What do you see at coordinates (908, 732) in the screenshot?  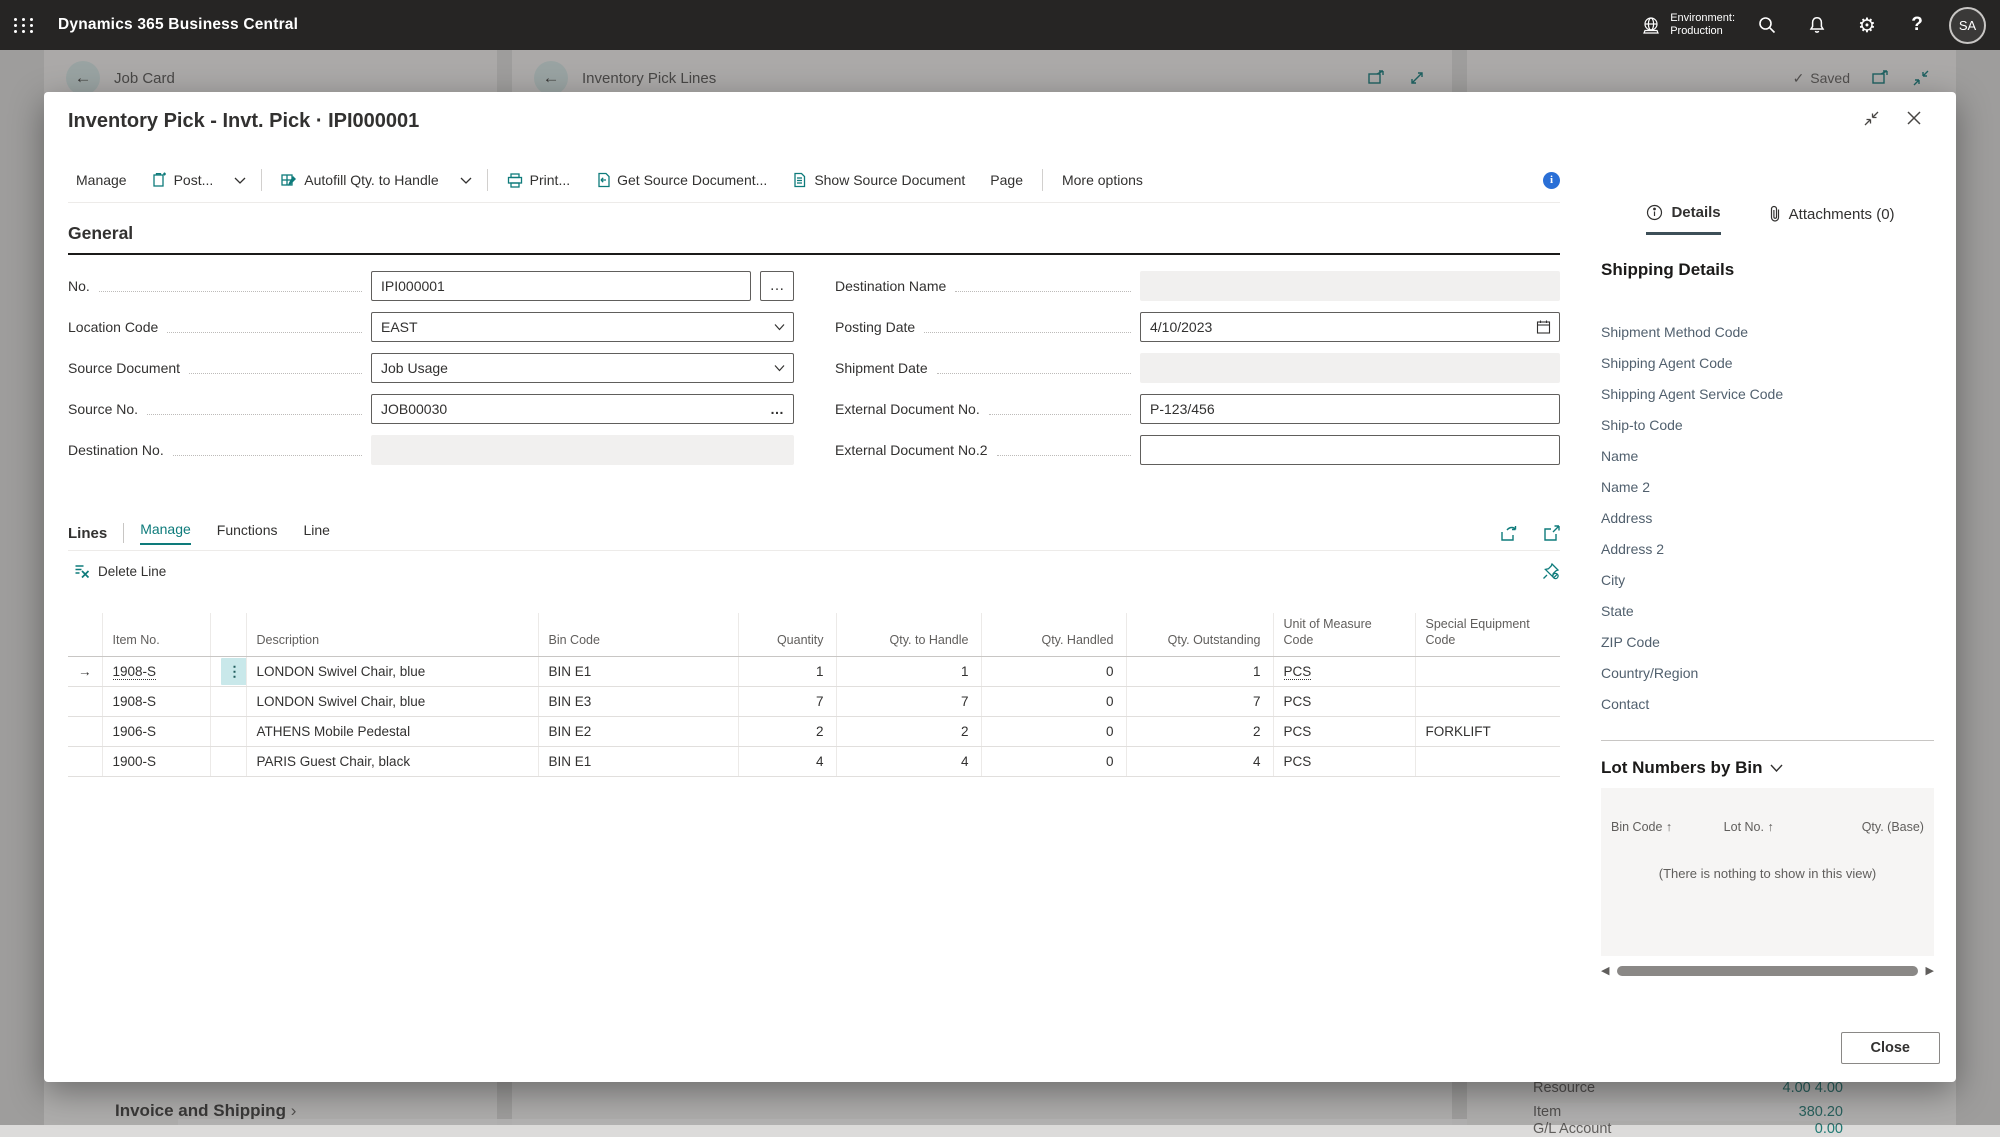 I see `cell-qty-to-handle: 2` at bounding box center [908, 732].